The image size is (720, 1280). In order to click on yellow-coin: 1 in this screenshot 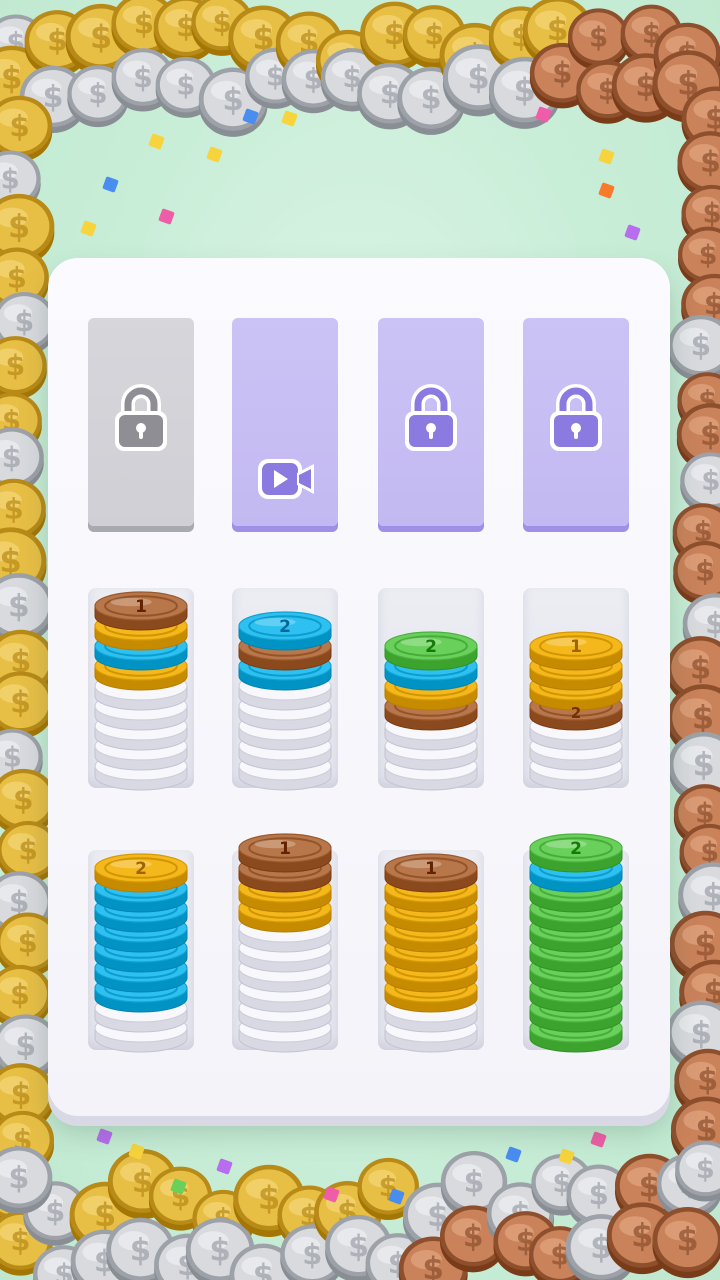, I will do `click(576, 651)`.